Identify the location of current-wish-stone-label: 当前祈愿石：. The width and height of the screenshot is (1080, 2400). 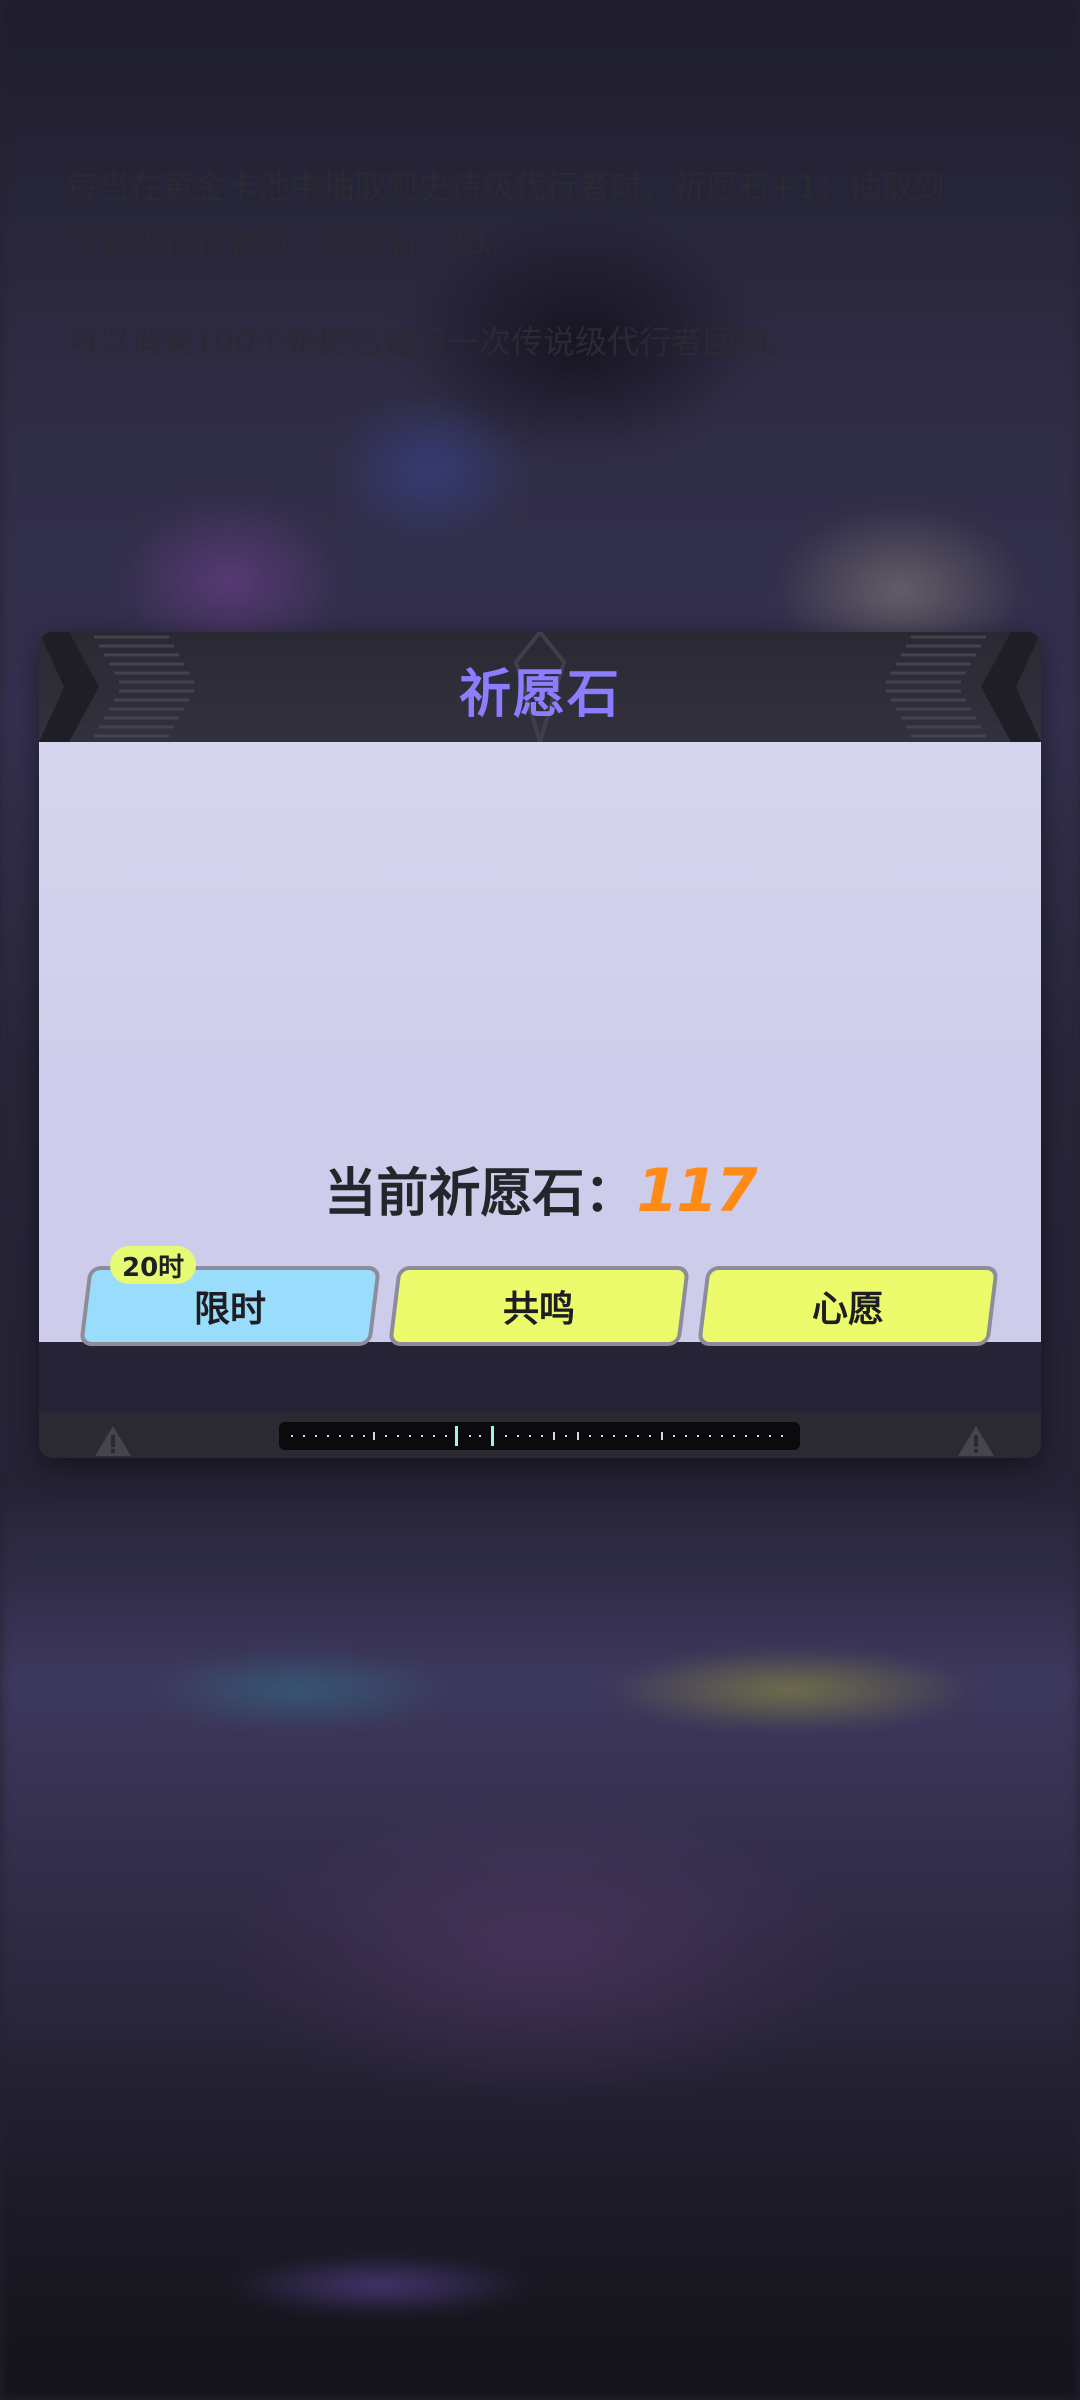
(480, 1194).